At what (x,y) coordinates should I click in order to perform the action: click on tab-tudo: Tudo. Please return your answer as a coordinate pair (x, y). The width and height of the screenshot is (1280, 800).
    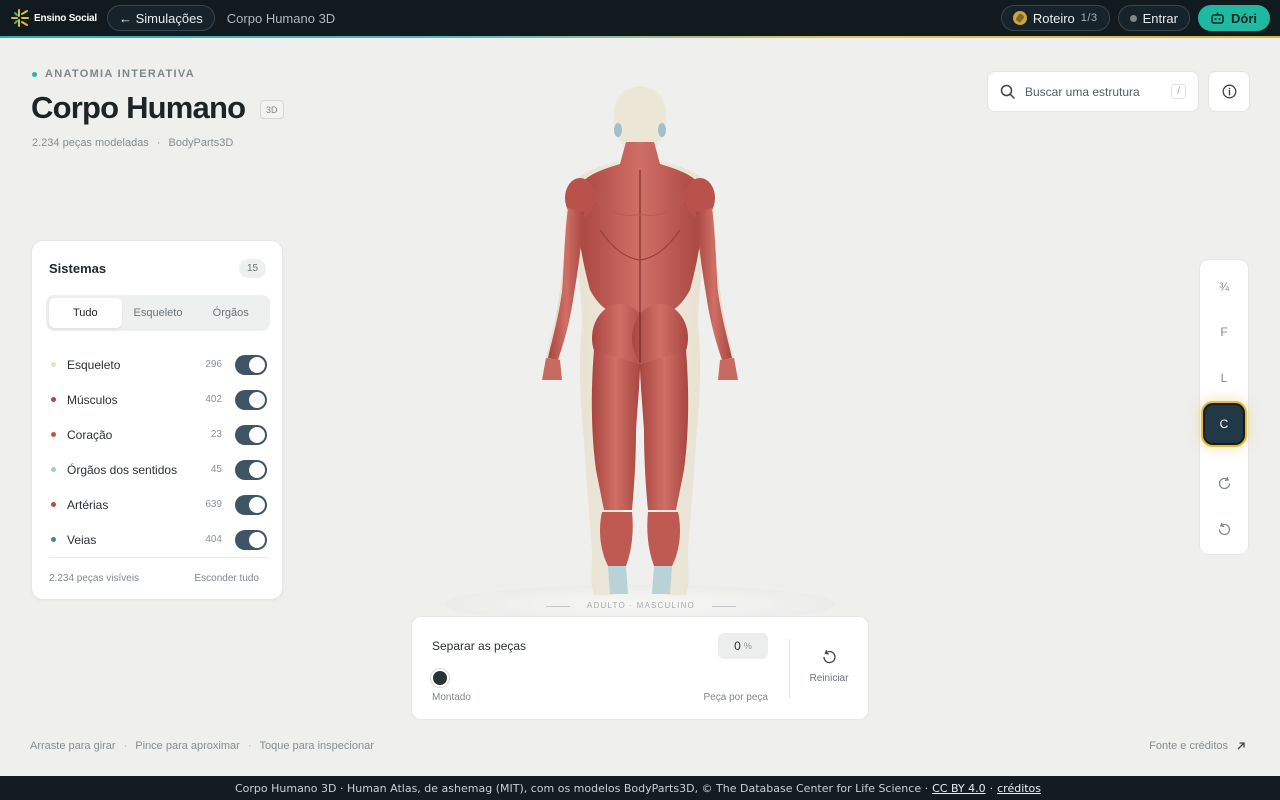
    Looking at the image, I should click on (85, 313).